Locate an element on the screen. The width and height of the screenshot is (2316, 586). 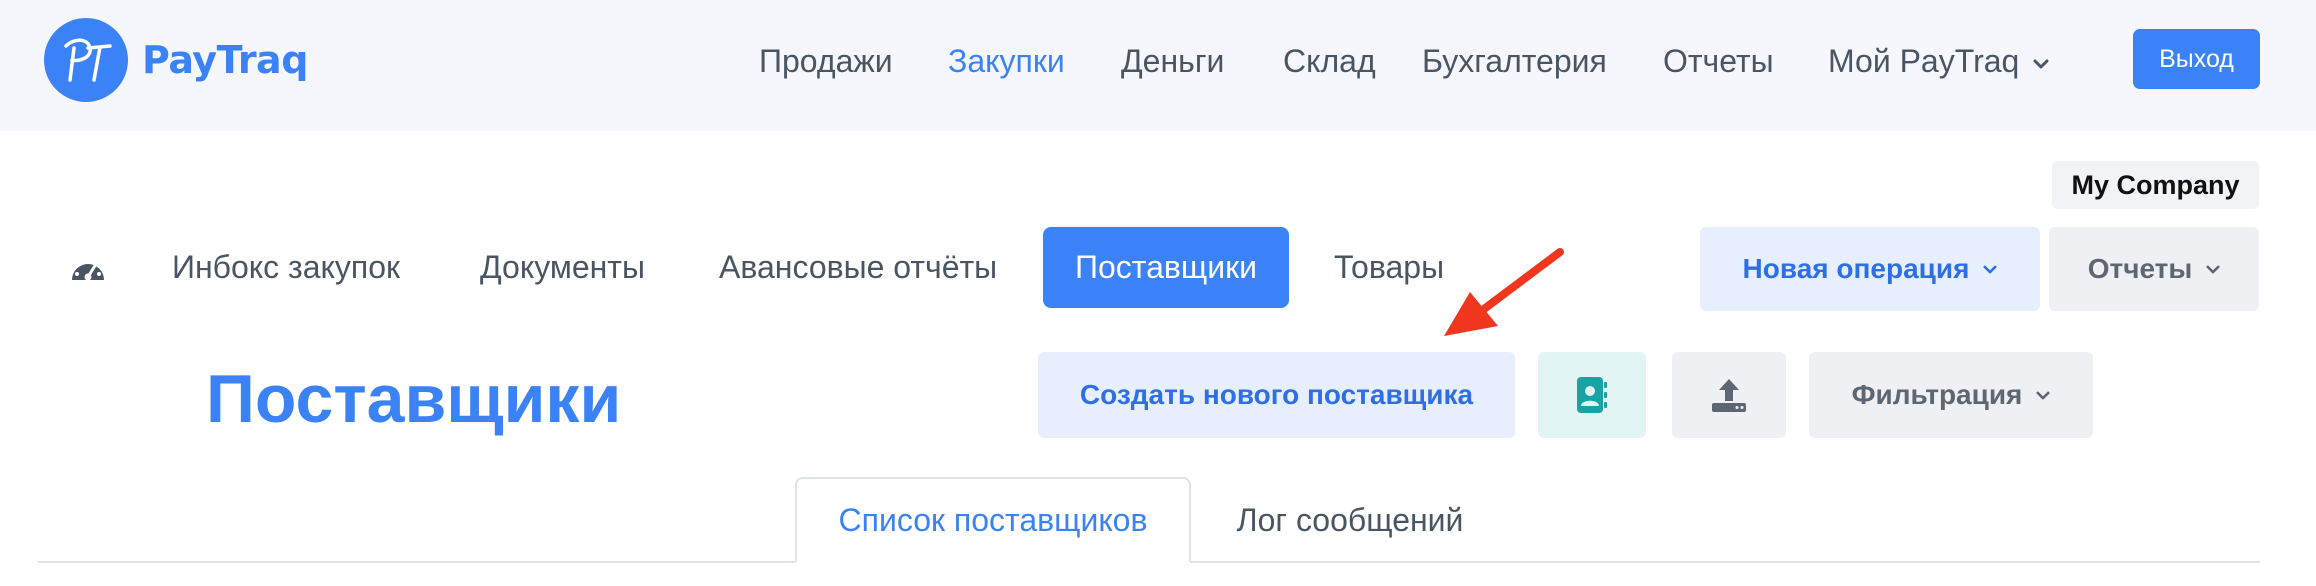
menu-item-my-paytraq: Мой PayTraq is located at coordinates (1938, 61).